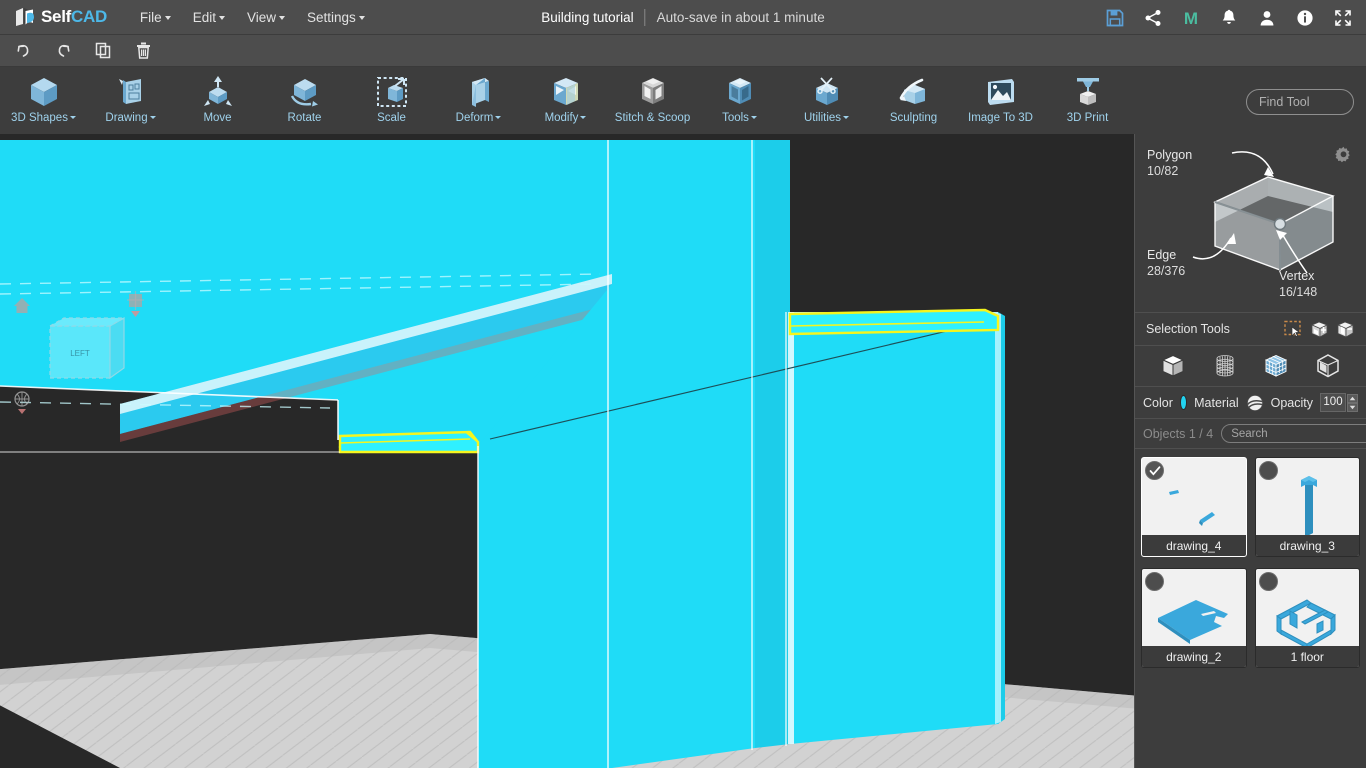 This screenshot has width=1366, height=768. Describe the element at coordinates (1173, 366) in the screenshot. I see `object-mode-icon` at that location.